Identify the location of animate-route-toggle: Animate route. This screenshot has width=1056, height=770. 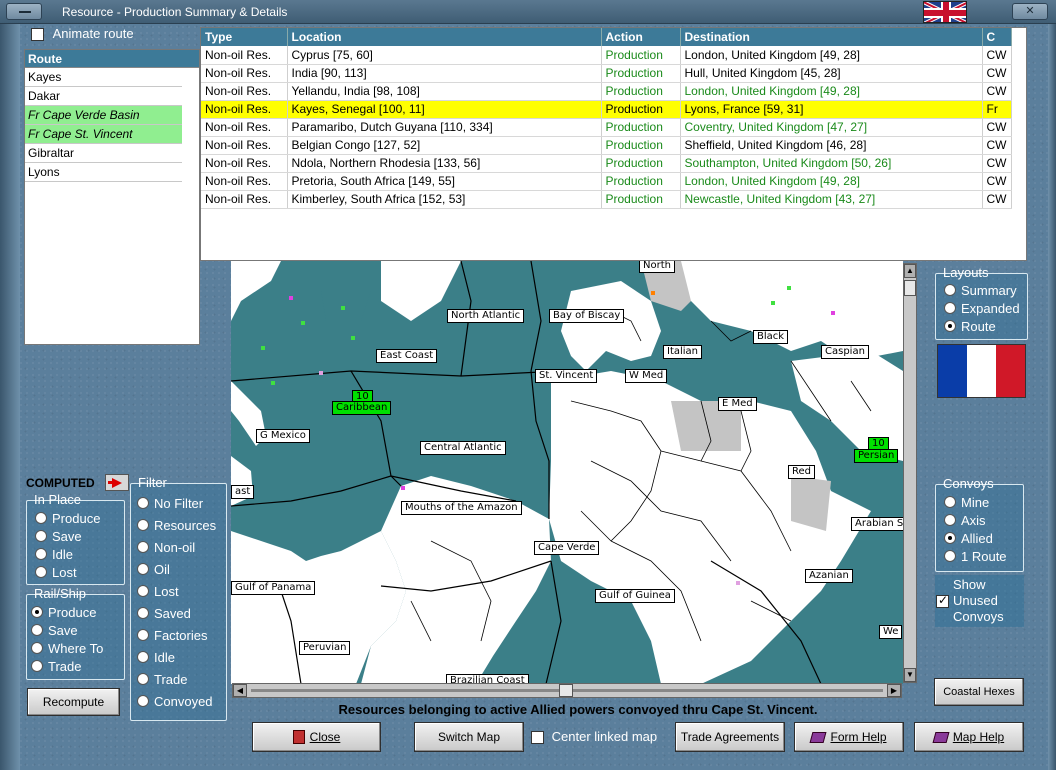
(82, 34).